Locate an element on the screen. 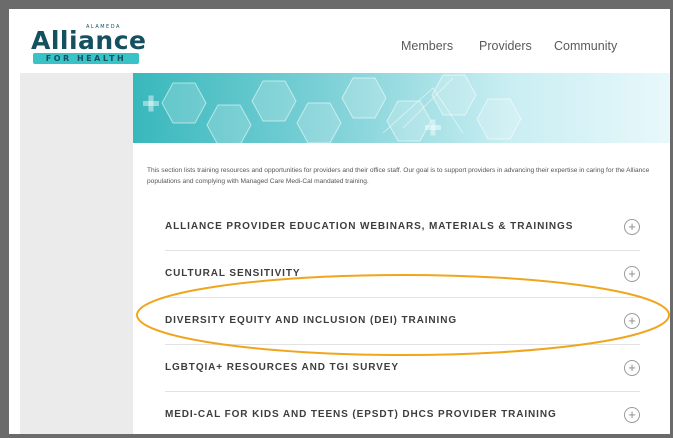  nav-item-community: Community is located at coordinates (585, 46).